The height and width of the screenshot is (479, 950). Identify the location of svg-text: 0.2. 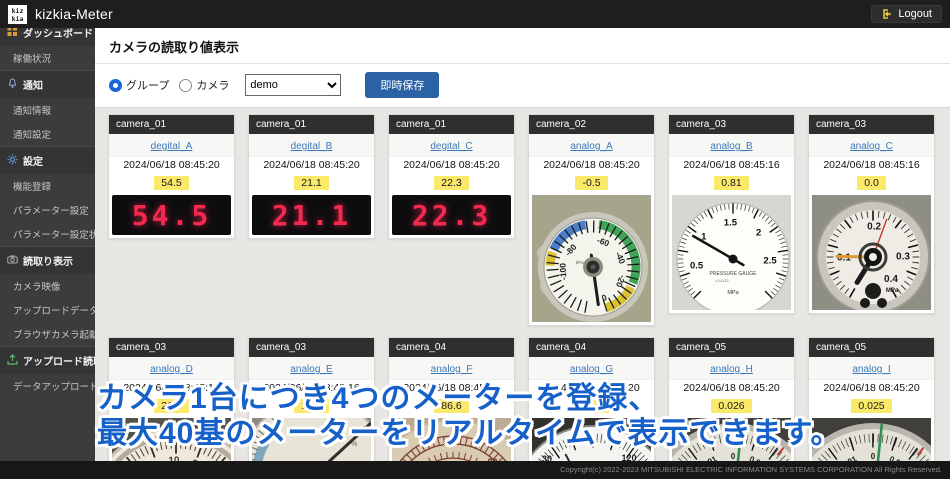
(874, 227).